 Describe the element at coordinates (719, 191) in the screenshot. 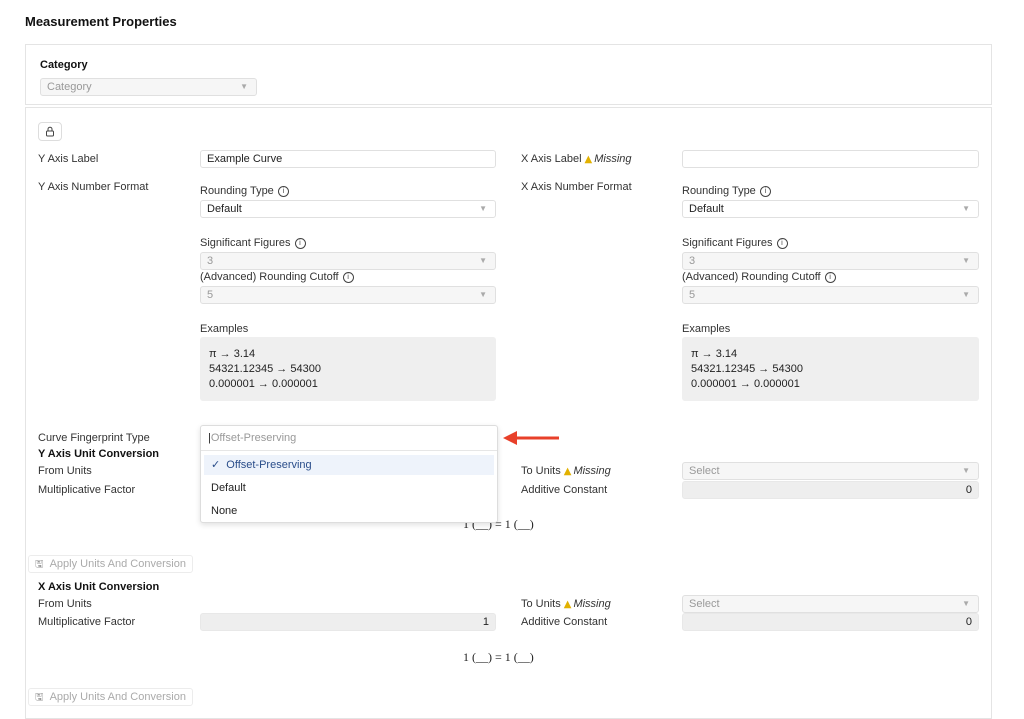

I see `x-rounding-type-text: Rounding Type` at that location.